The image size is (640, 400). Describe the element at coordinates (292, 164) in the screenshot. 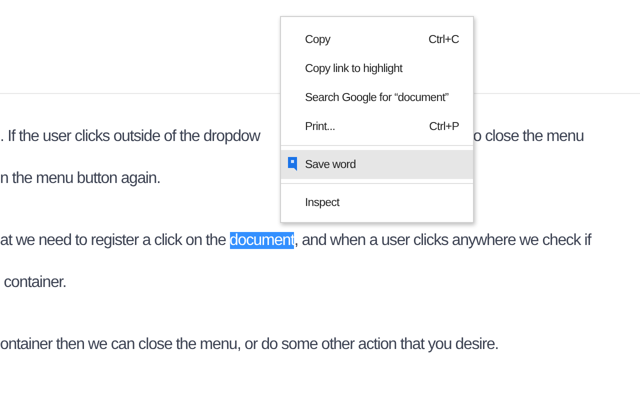

I see `document-icon` at that location.